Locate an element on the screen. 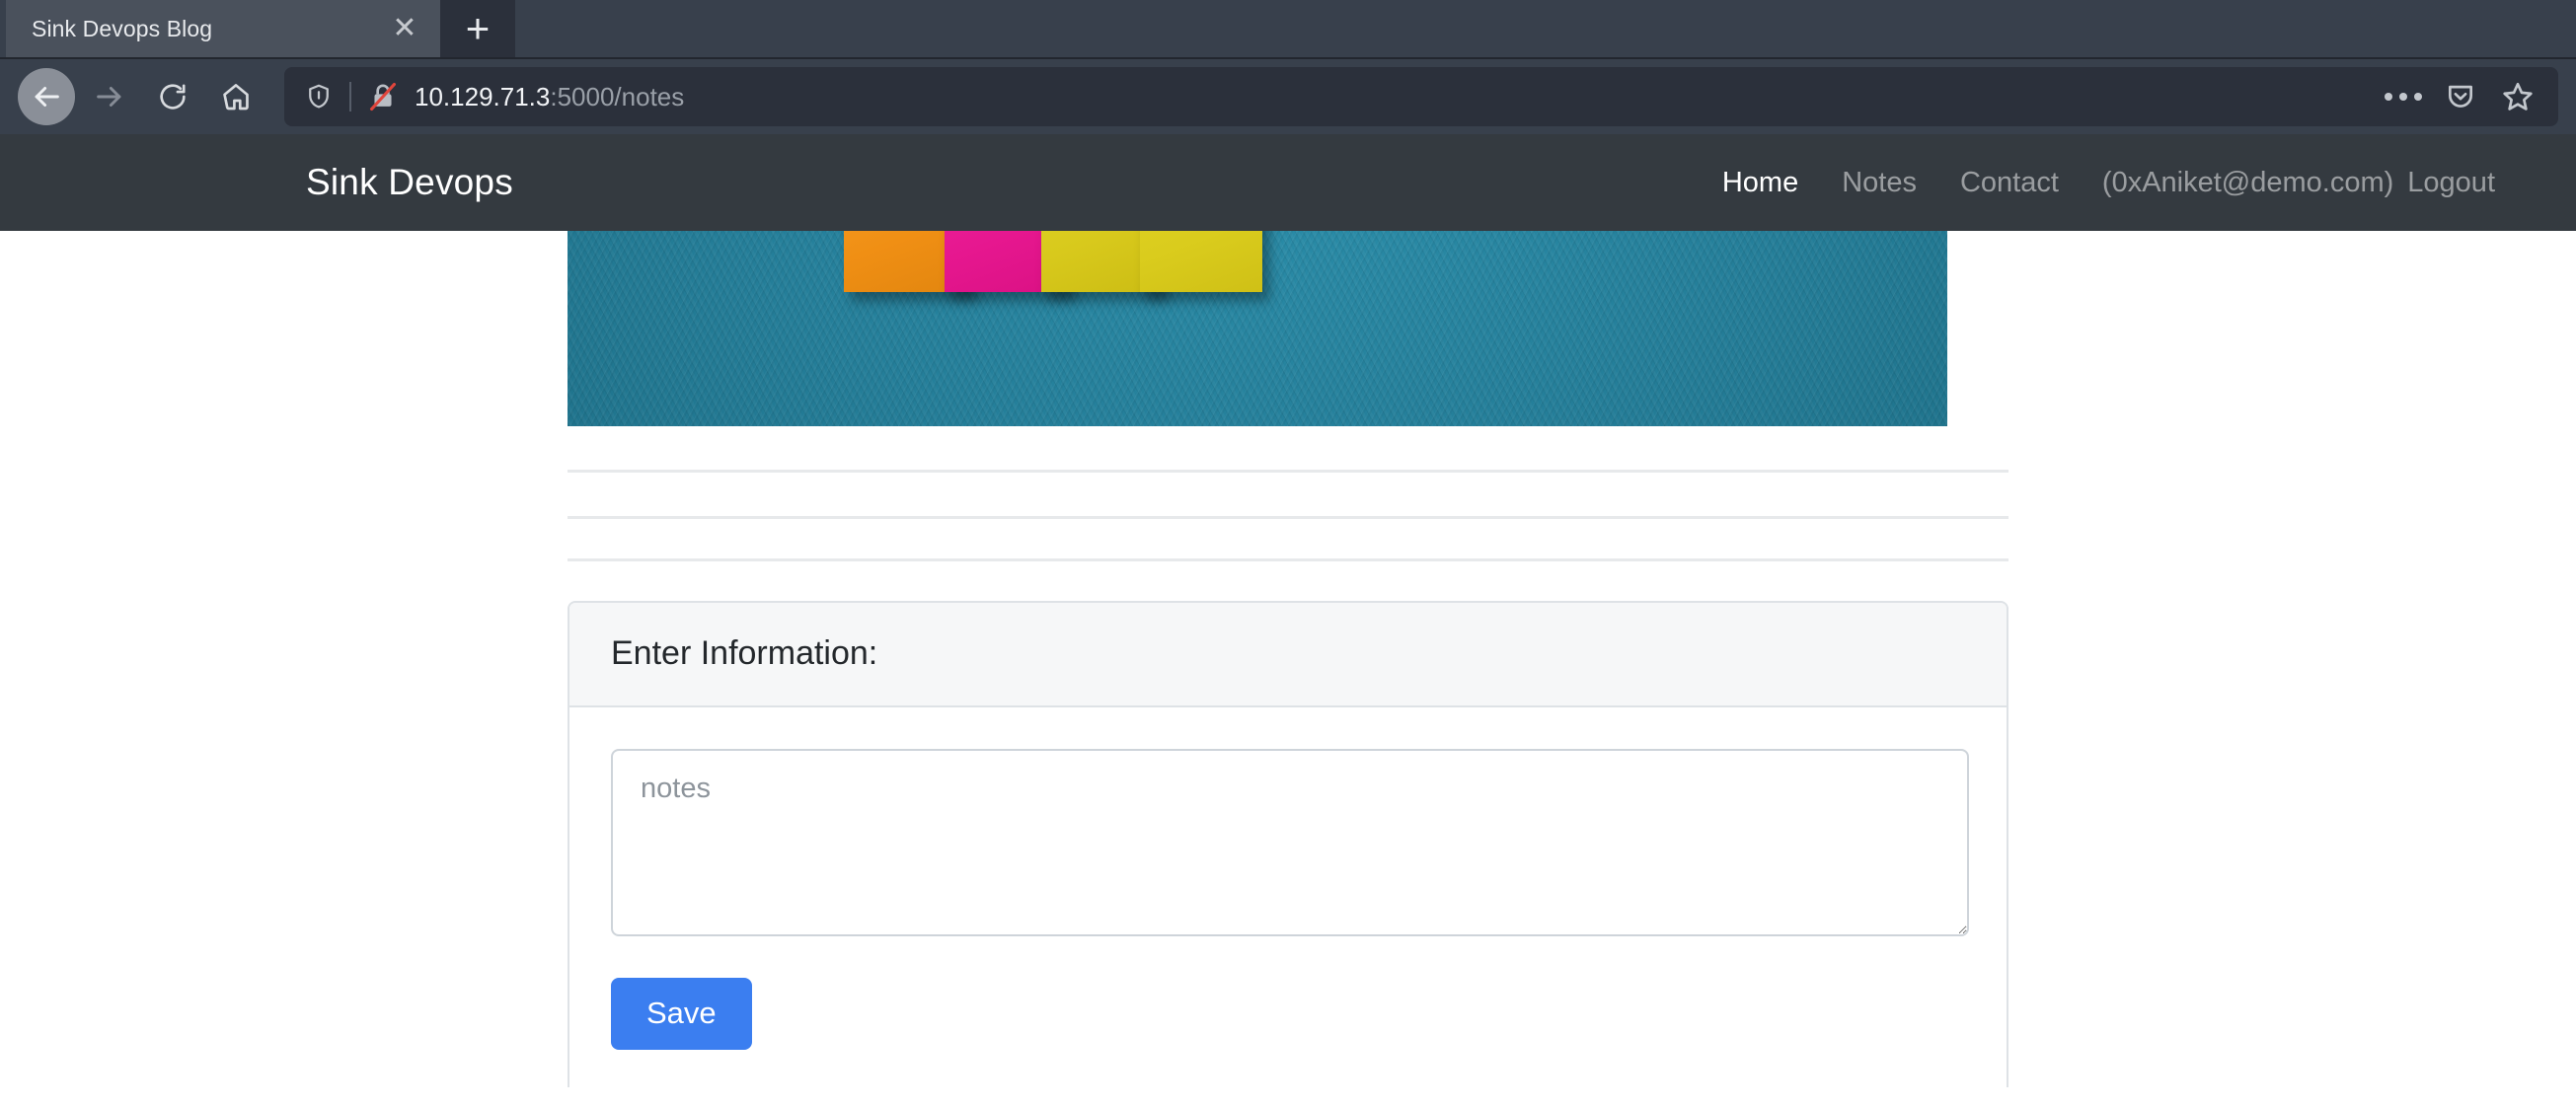 This screenshot has height=1109, width=2576. back-arrow-icon is located at coordinates (47, 96).